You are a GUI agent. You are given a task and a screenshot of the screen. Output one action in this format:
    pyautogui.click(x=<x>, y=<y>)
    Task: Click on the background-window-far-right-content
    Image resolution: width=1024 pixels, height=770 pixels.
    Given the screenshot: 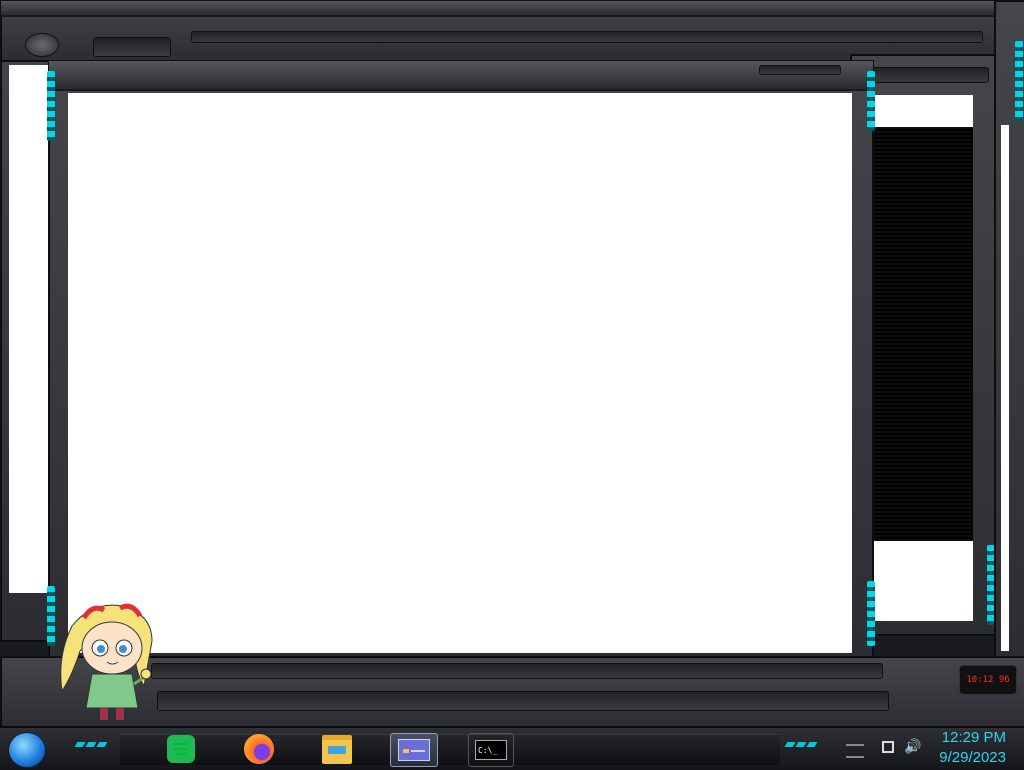 What is the action you would take?
    pyautogui.click(x=1005, y=388)
    